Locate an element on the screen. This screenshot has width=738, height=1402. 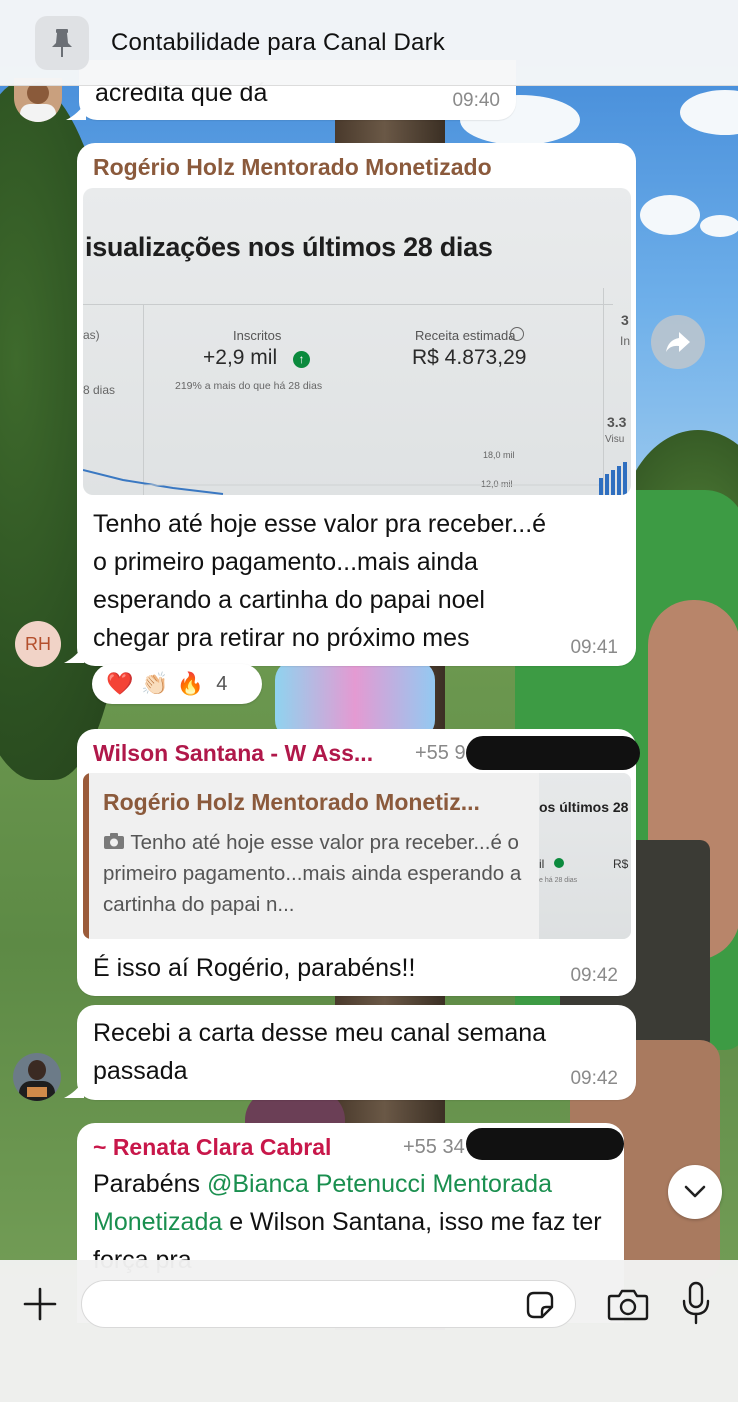
image-right-value-2: 3.3 is located at coordinates (617, 422).